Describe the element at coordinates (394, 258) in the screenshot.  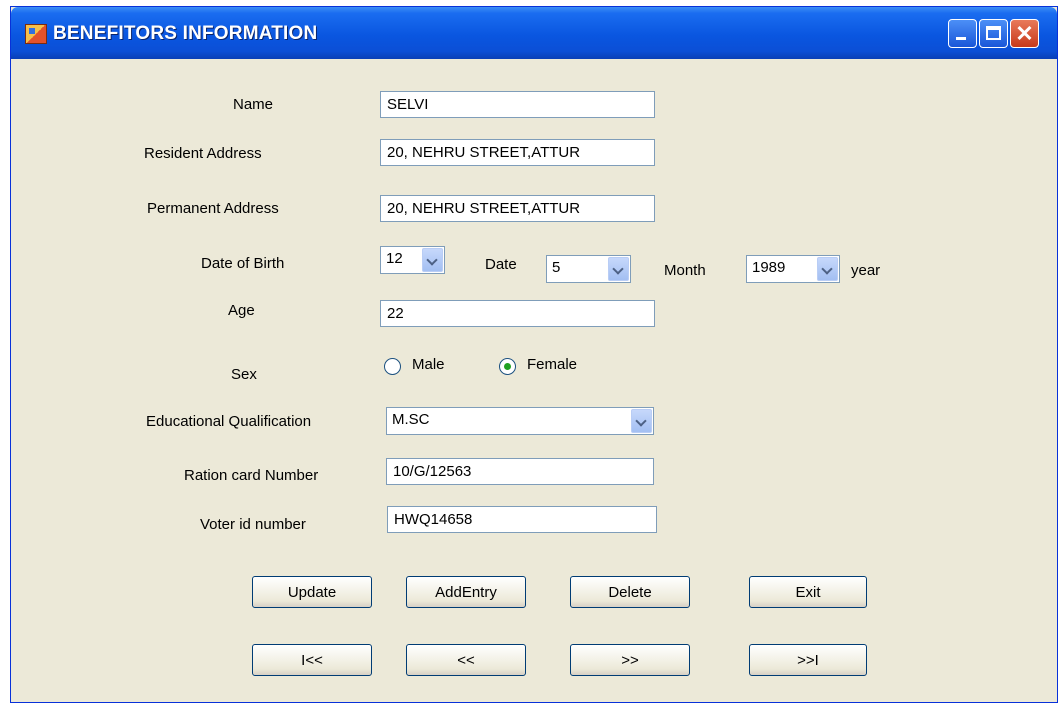
I see `dob-date-value: 12` at that location.